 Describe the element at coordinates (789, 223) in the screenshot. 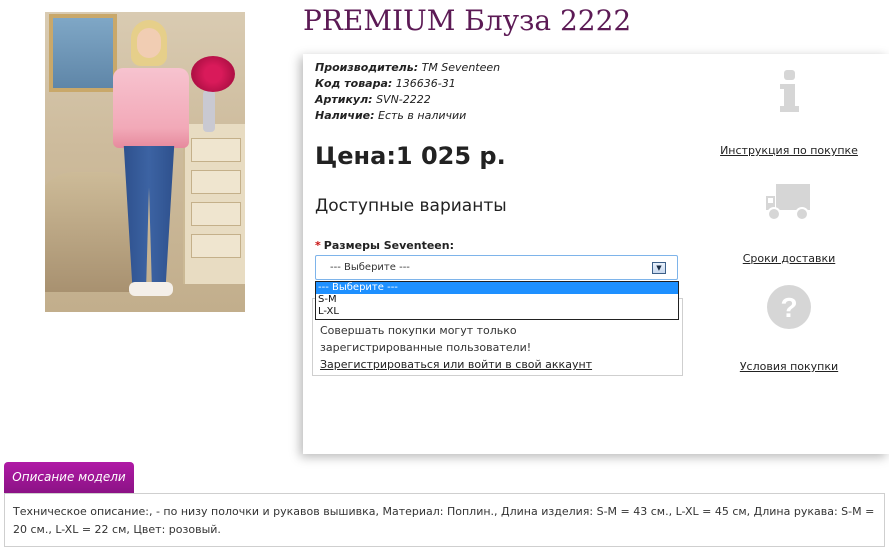

I see `delivery-terms-item: Сроки доставки` at that location.